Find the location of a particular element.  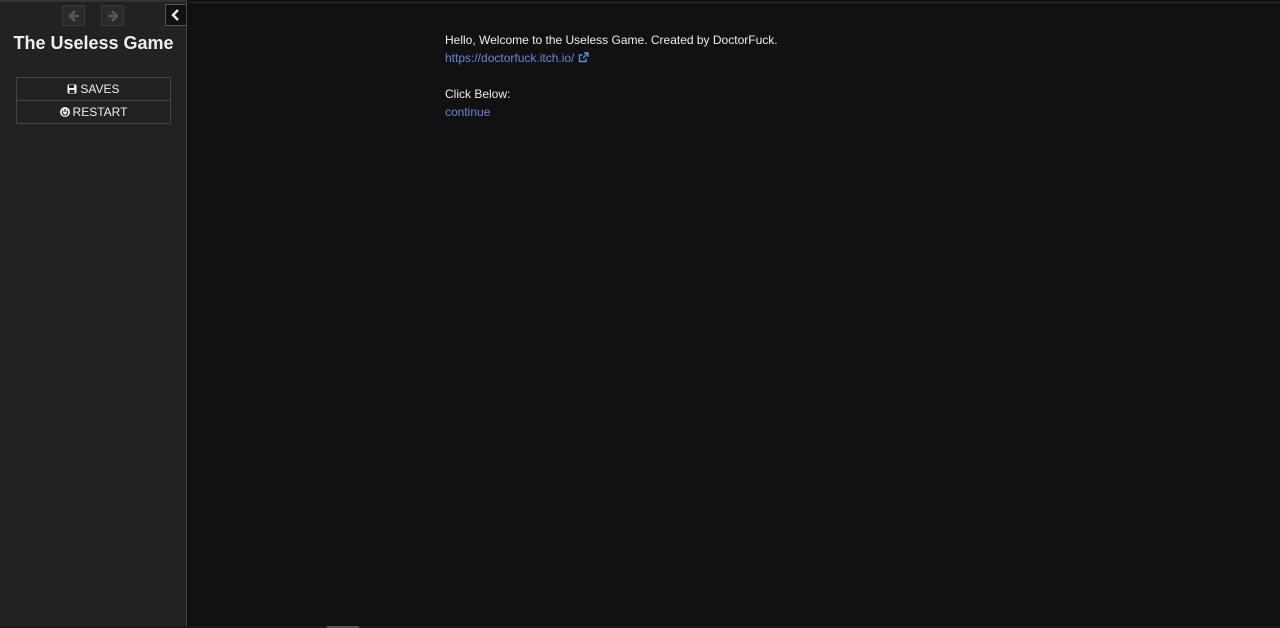

history-back-button is located at coordinates (73, 15).